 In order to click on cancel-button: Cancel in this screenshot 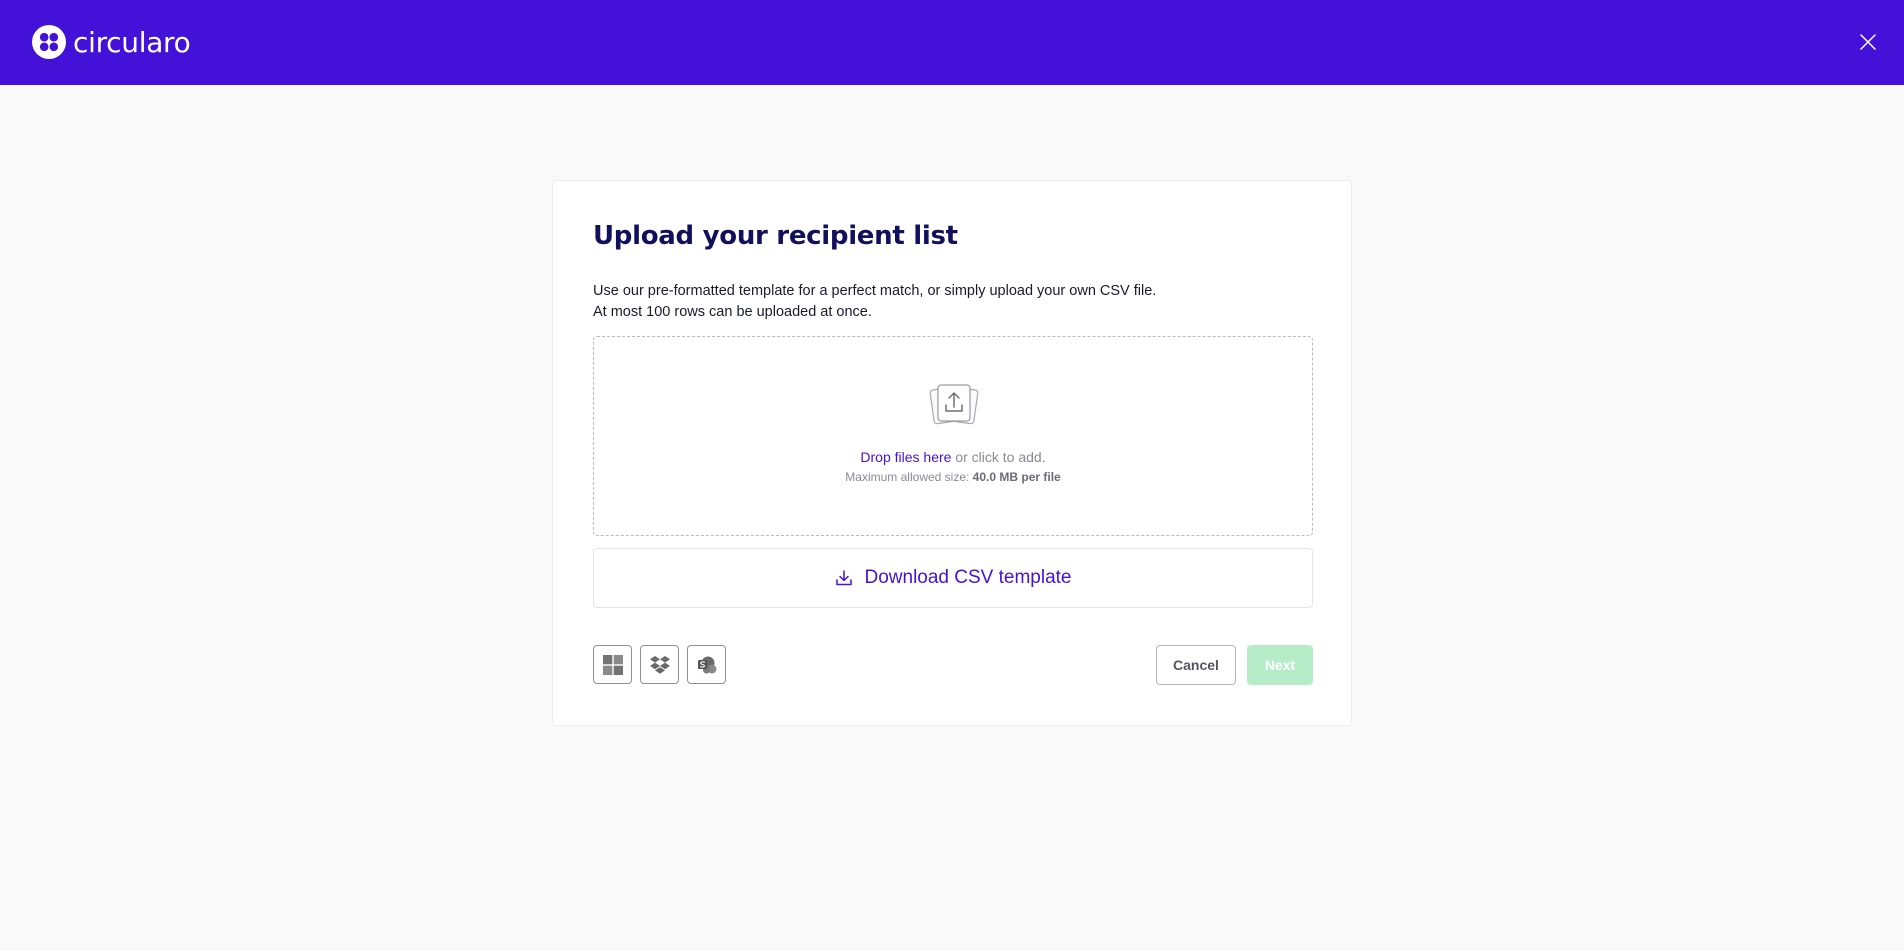, I will do `click(1196, 665)`.